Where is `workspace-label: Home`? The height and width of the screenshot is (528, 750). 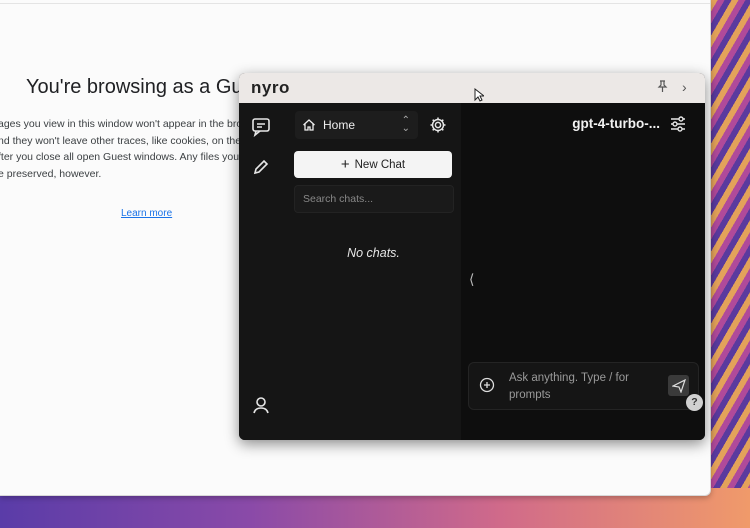 workspace-label: Home is located at coordinates (339, 125).